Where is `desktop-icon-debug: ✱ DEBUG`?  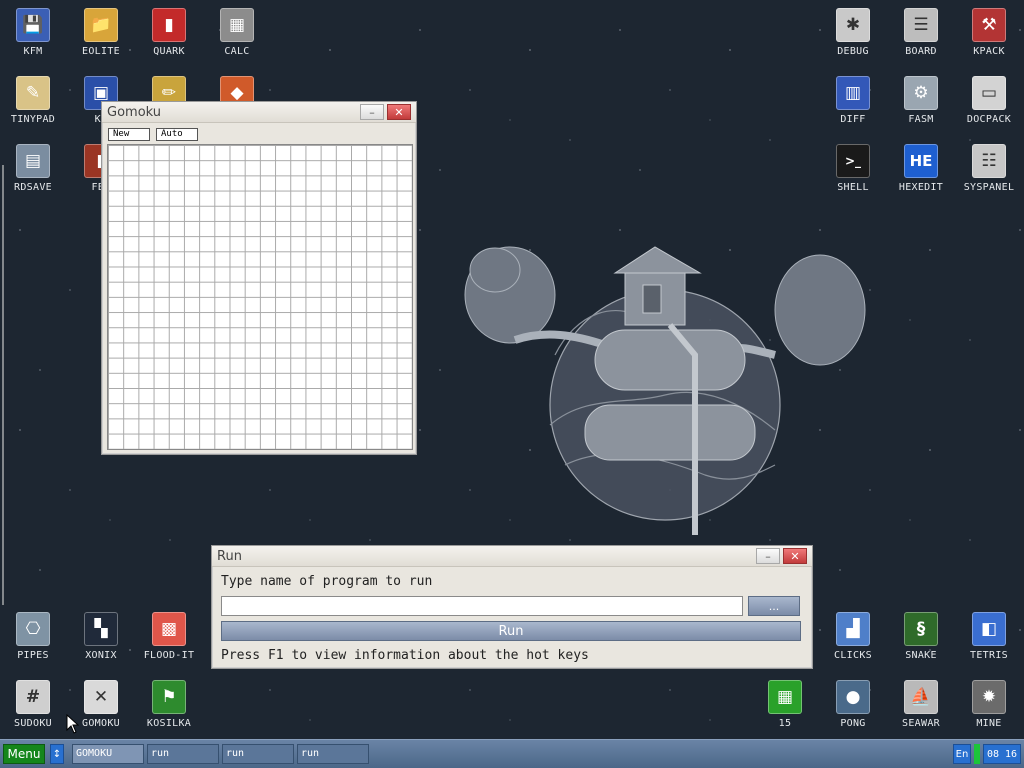
desktop-icon-debug: ✱ DEBUG is located at coordinates (853, 28).